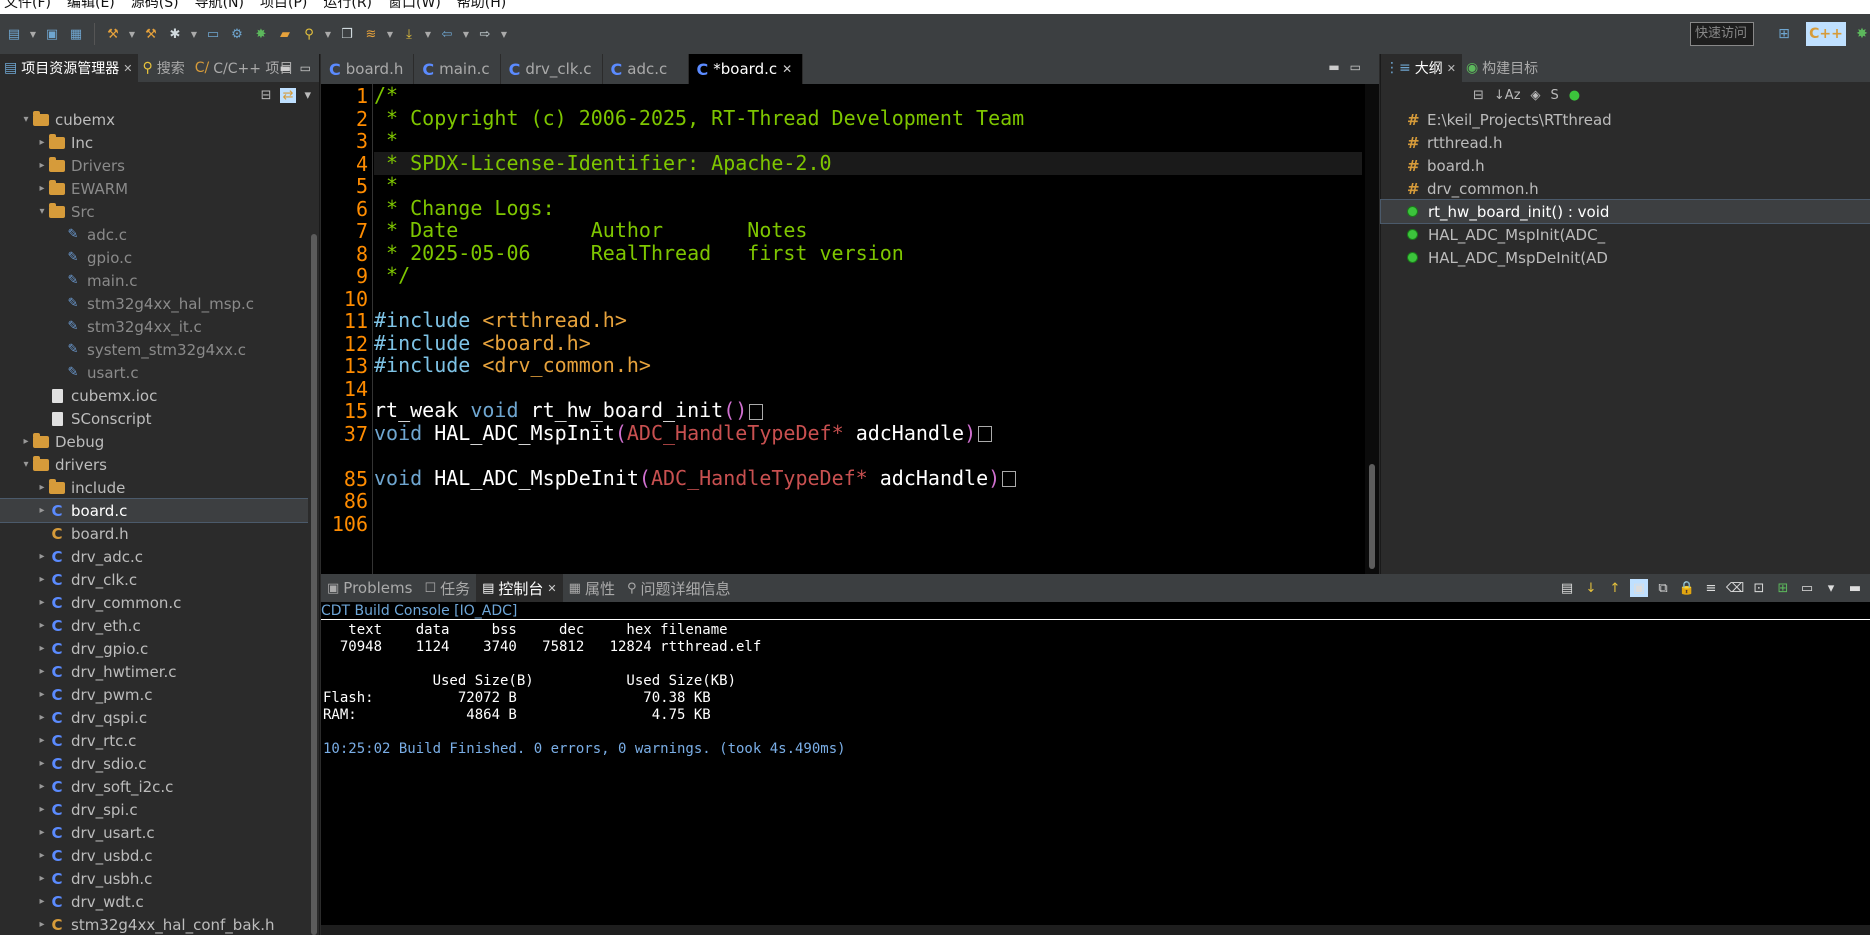 This screenshot has height=935, width=1870. Describe the element at coordinates (639, 253) in the screenshot. I see `code-line: * 2025-05-06 RealThread first version` at that location.